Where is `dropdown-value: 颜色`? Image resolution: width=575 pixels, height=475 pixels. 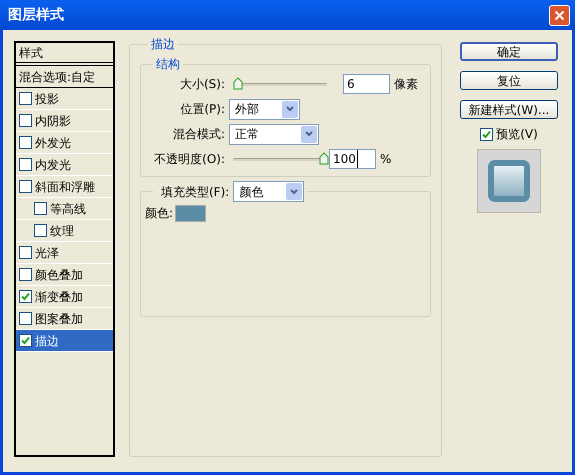 dropdown-value: 颜色 is located at coordinates (251, 192).